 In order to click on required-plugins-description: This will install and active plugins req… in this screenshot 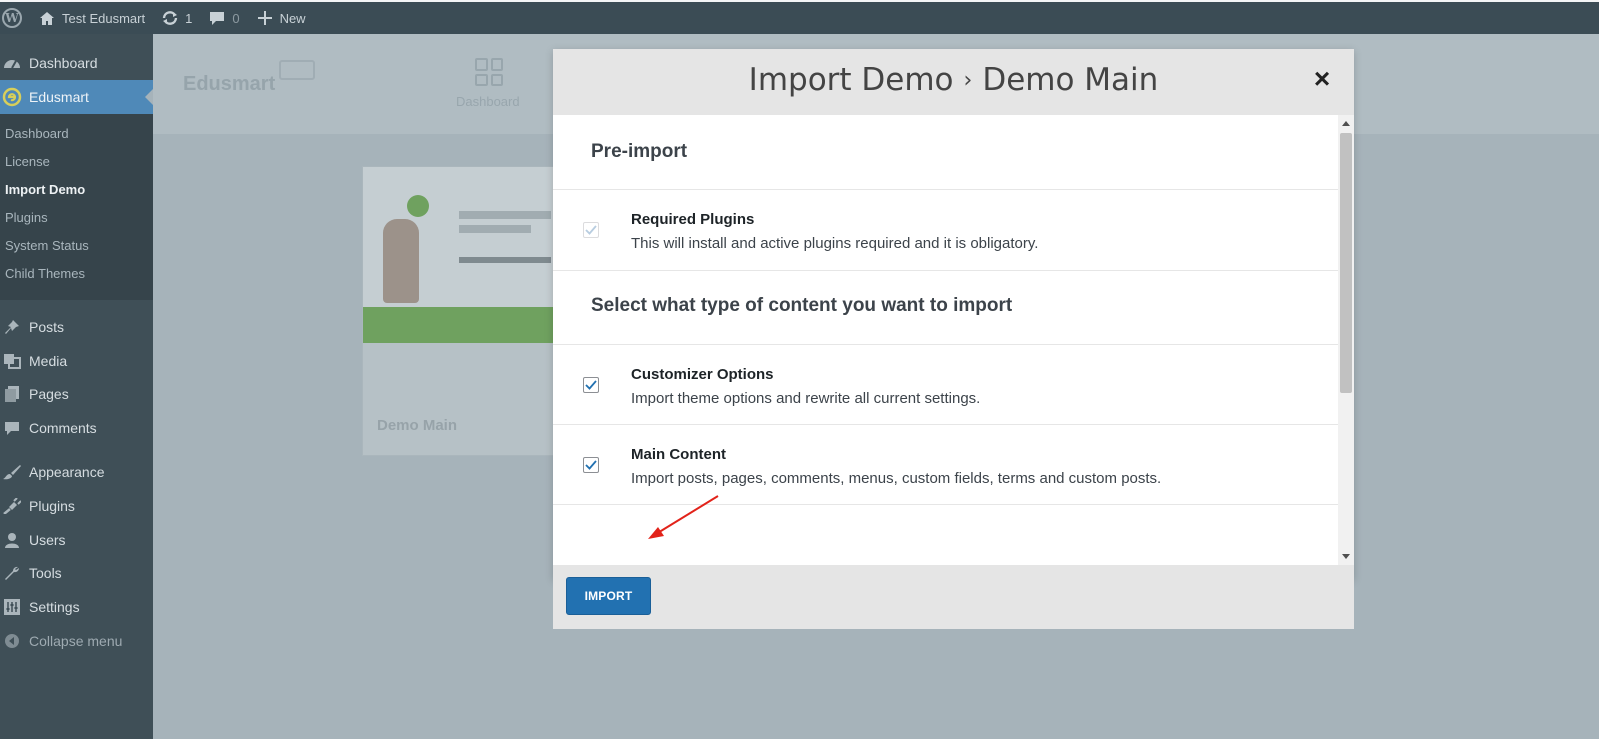, I will do `click(835, 243)`.